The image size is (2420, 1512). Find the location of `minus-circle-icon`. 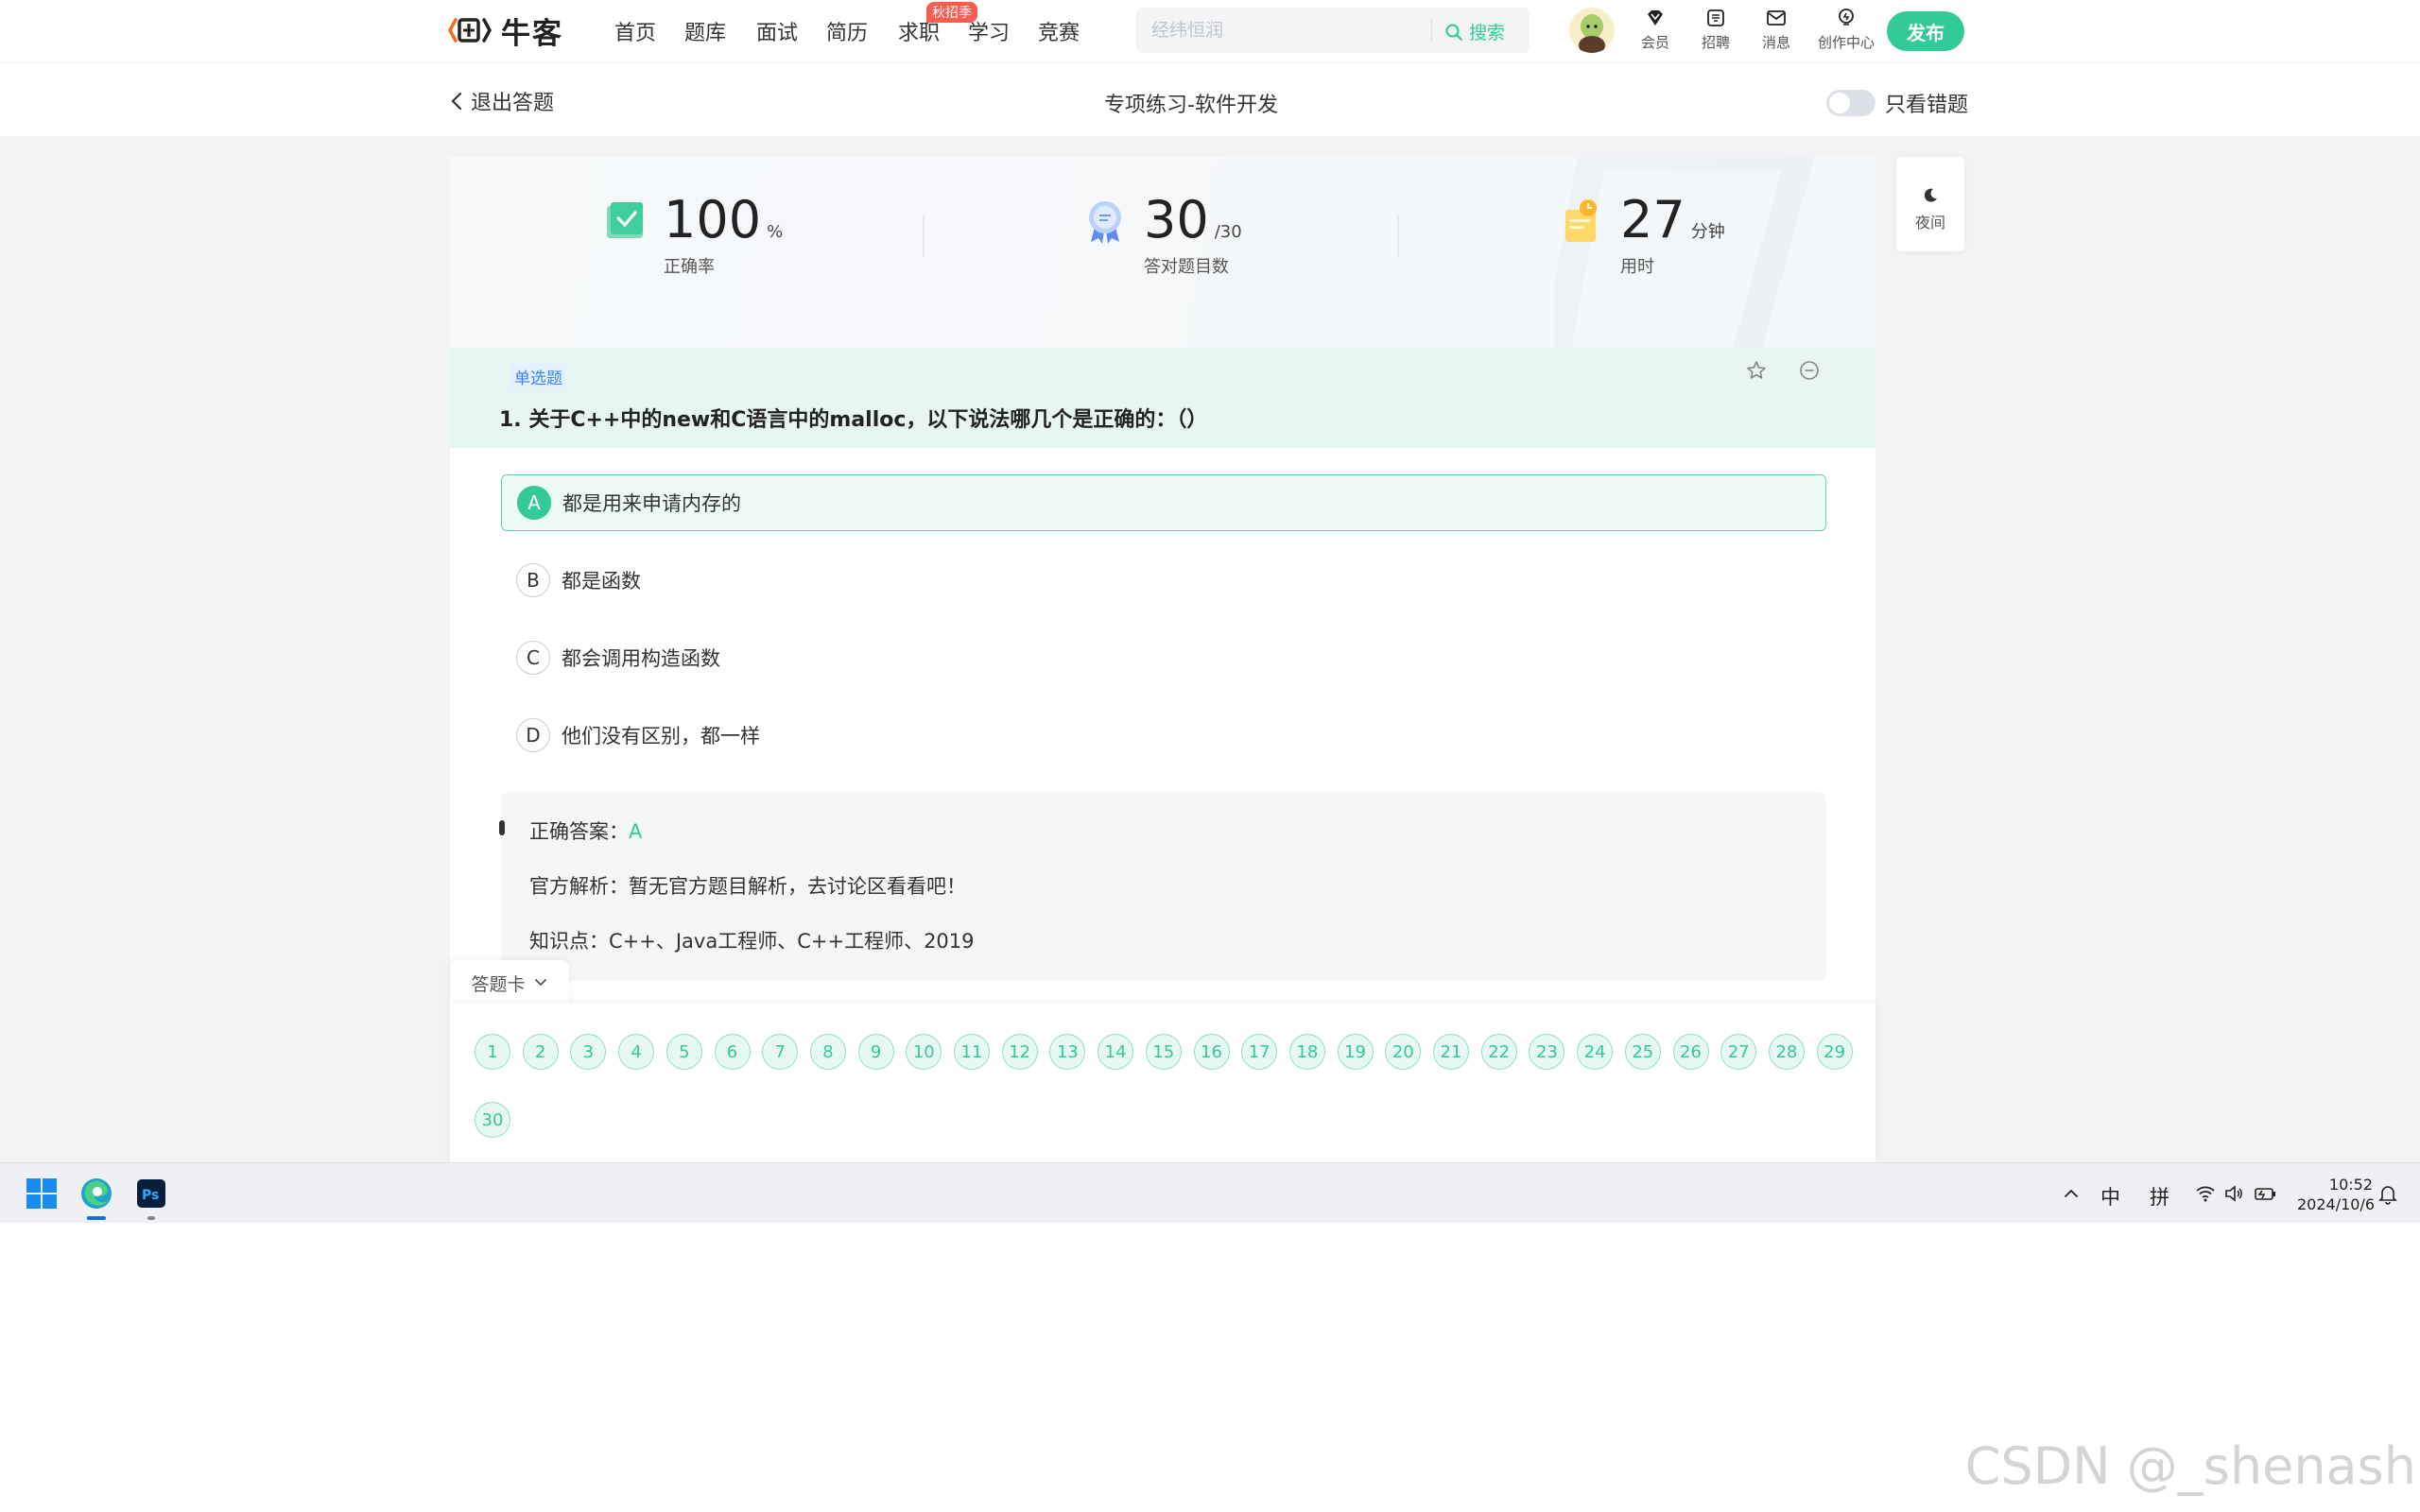

minus-circle-icon is located at coordinates (1809, 370).